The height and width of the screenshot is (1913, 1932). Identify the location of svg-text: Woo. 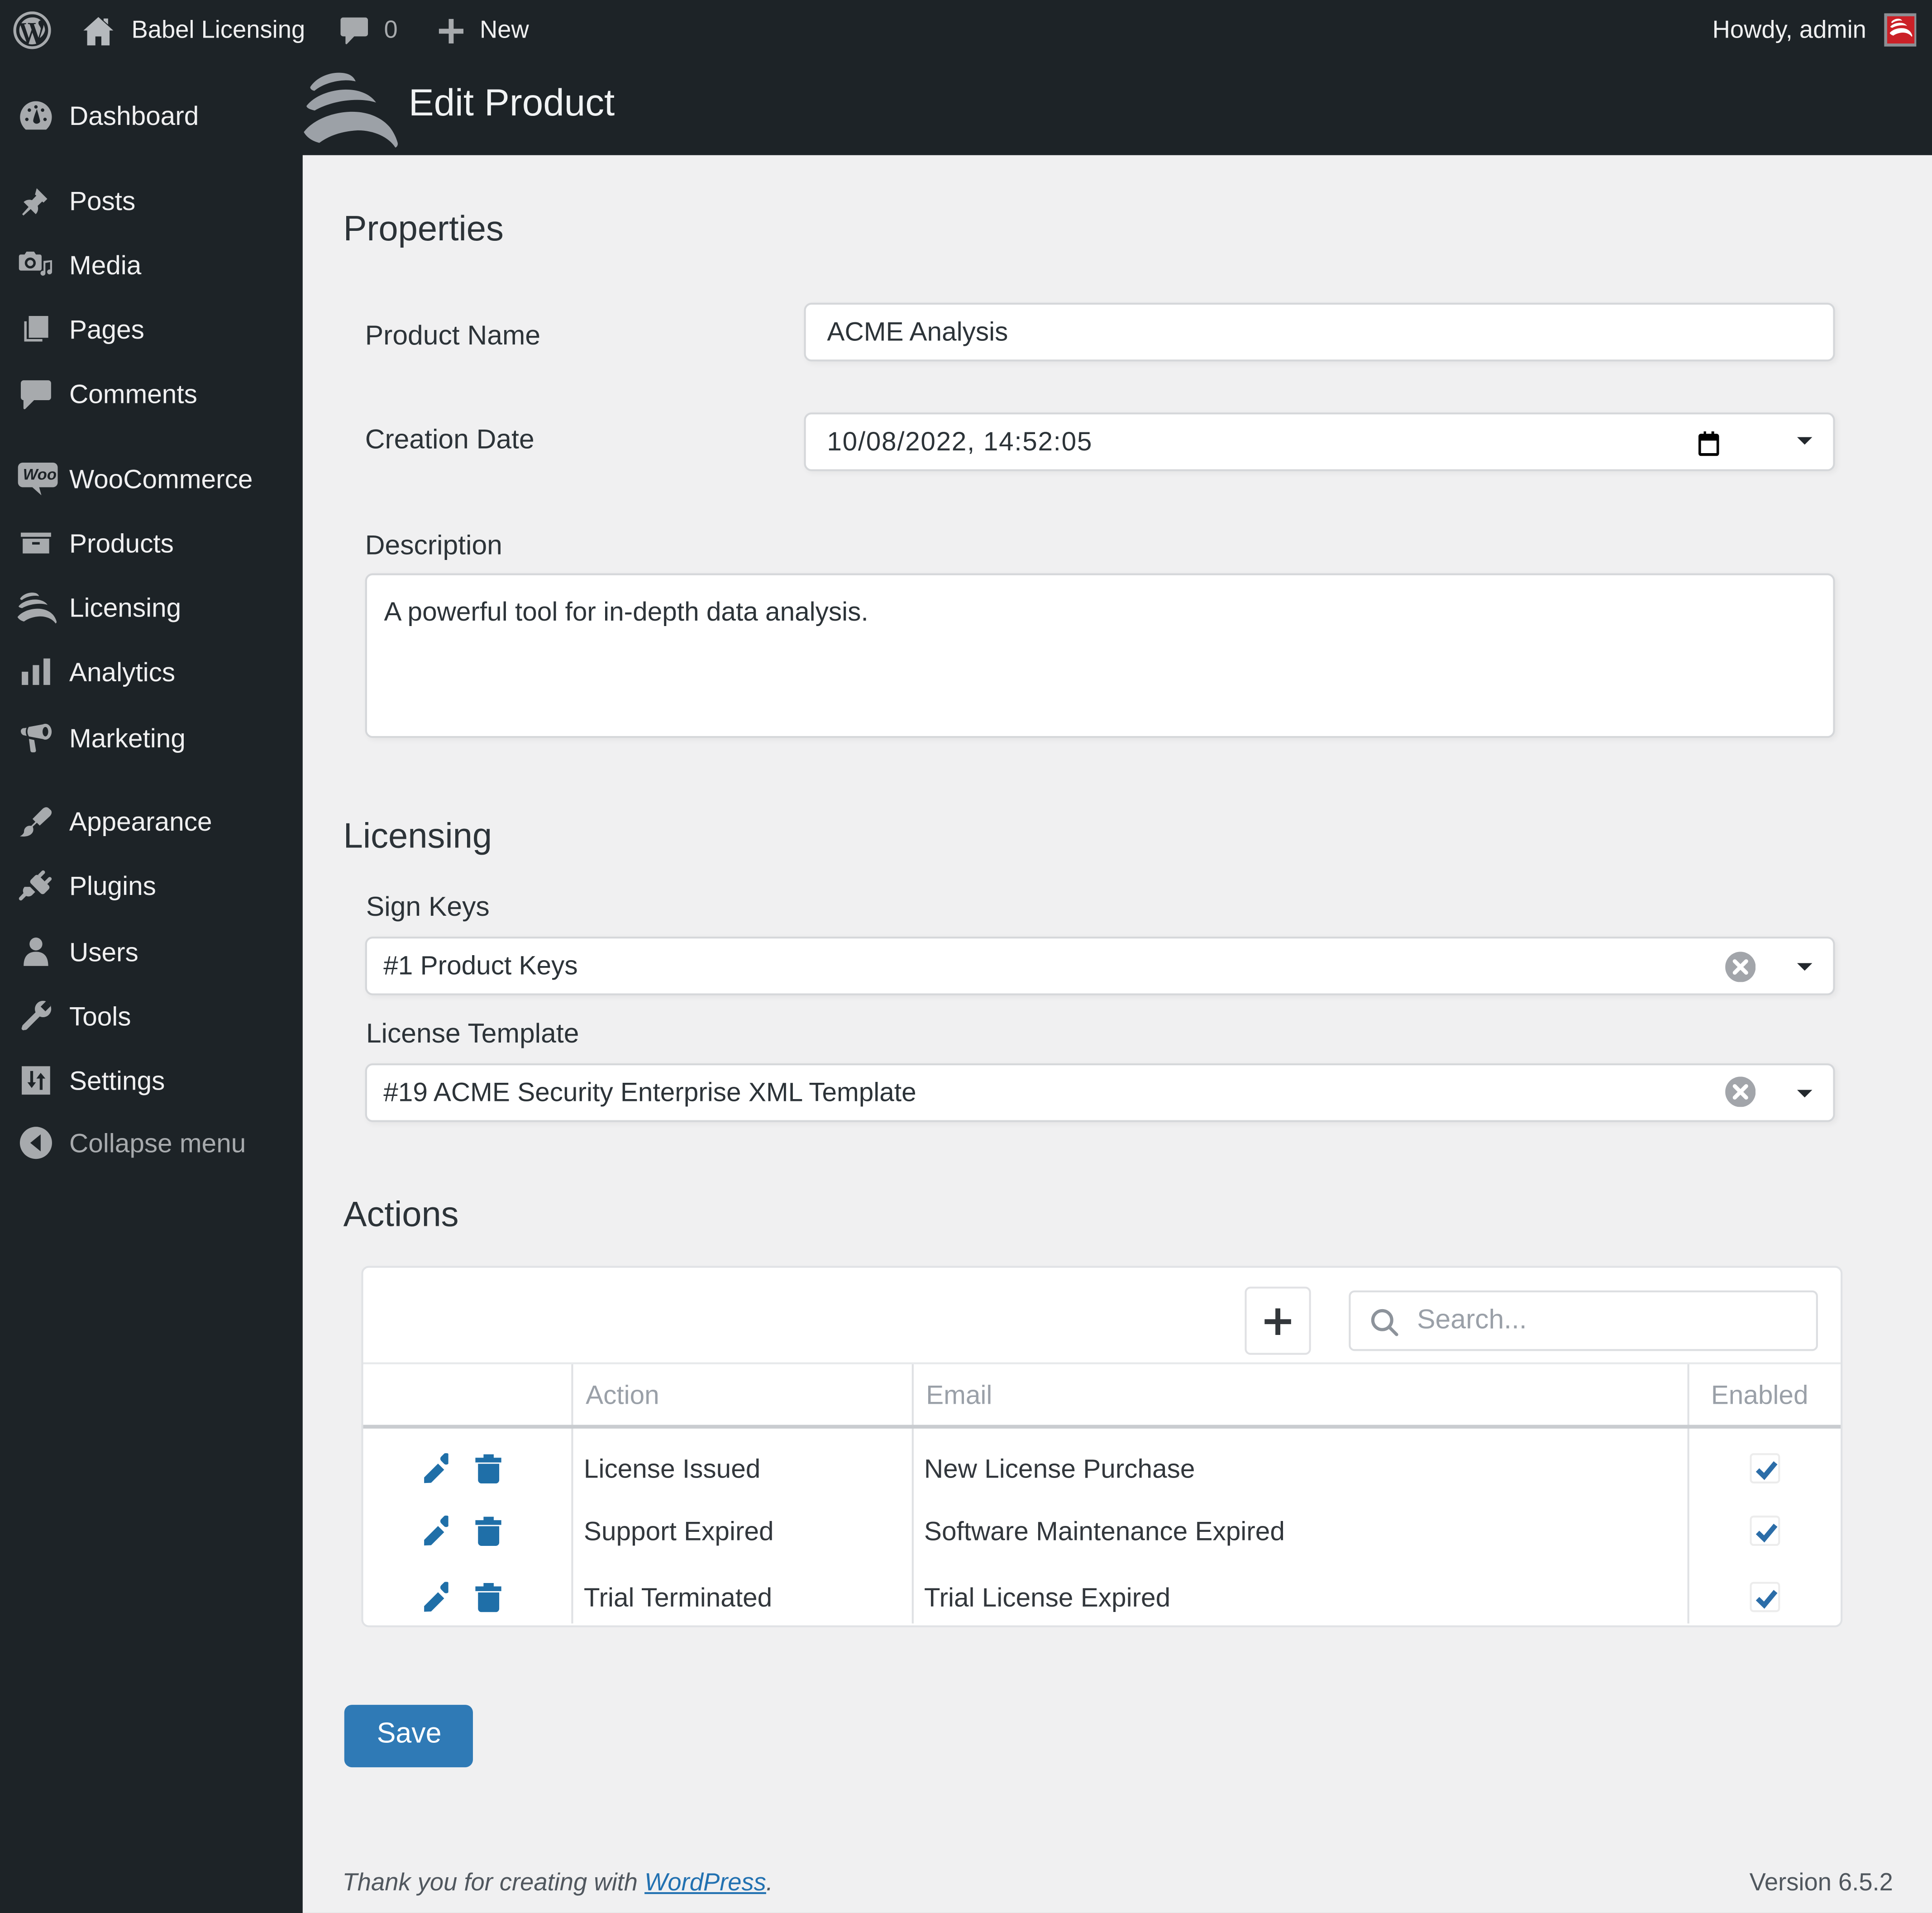
(40, 474).